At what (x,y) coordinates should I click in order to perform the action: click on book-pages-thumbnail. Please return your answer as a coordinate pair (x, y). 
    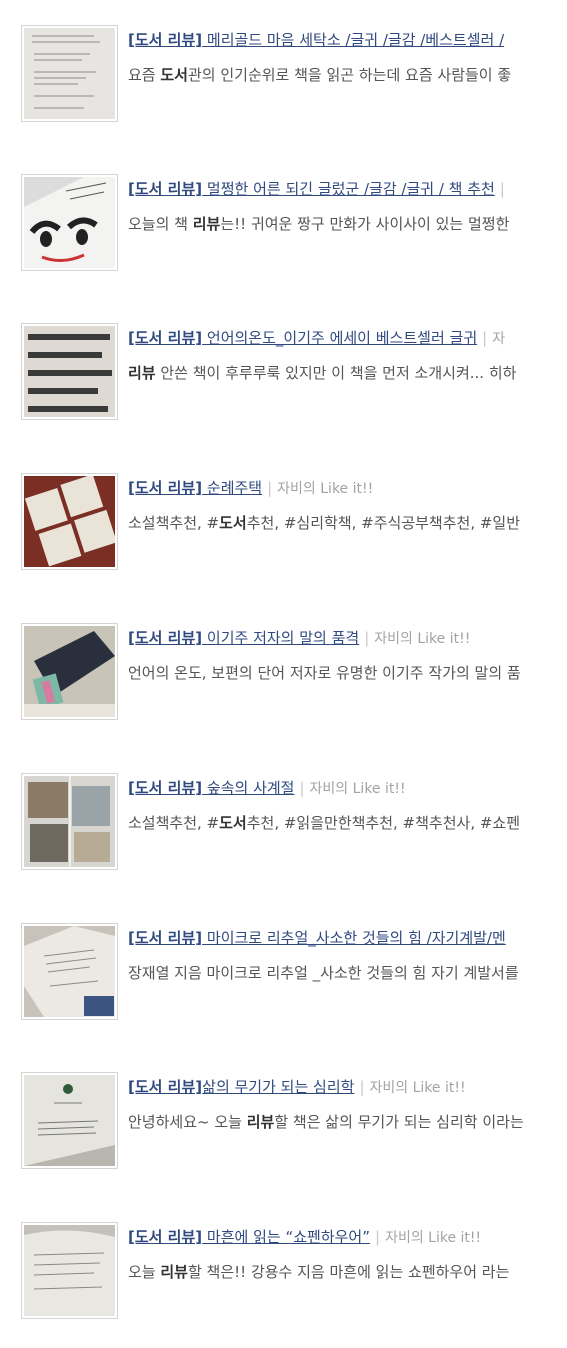
    Looking at the image, I should click on (69, 971).